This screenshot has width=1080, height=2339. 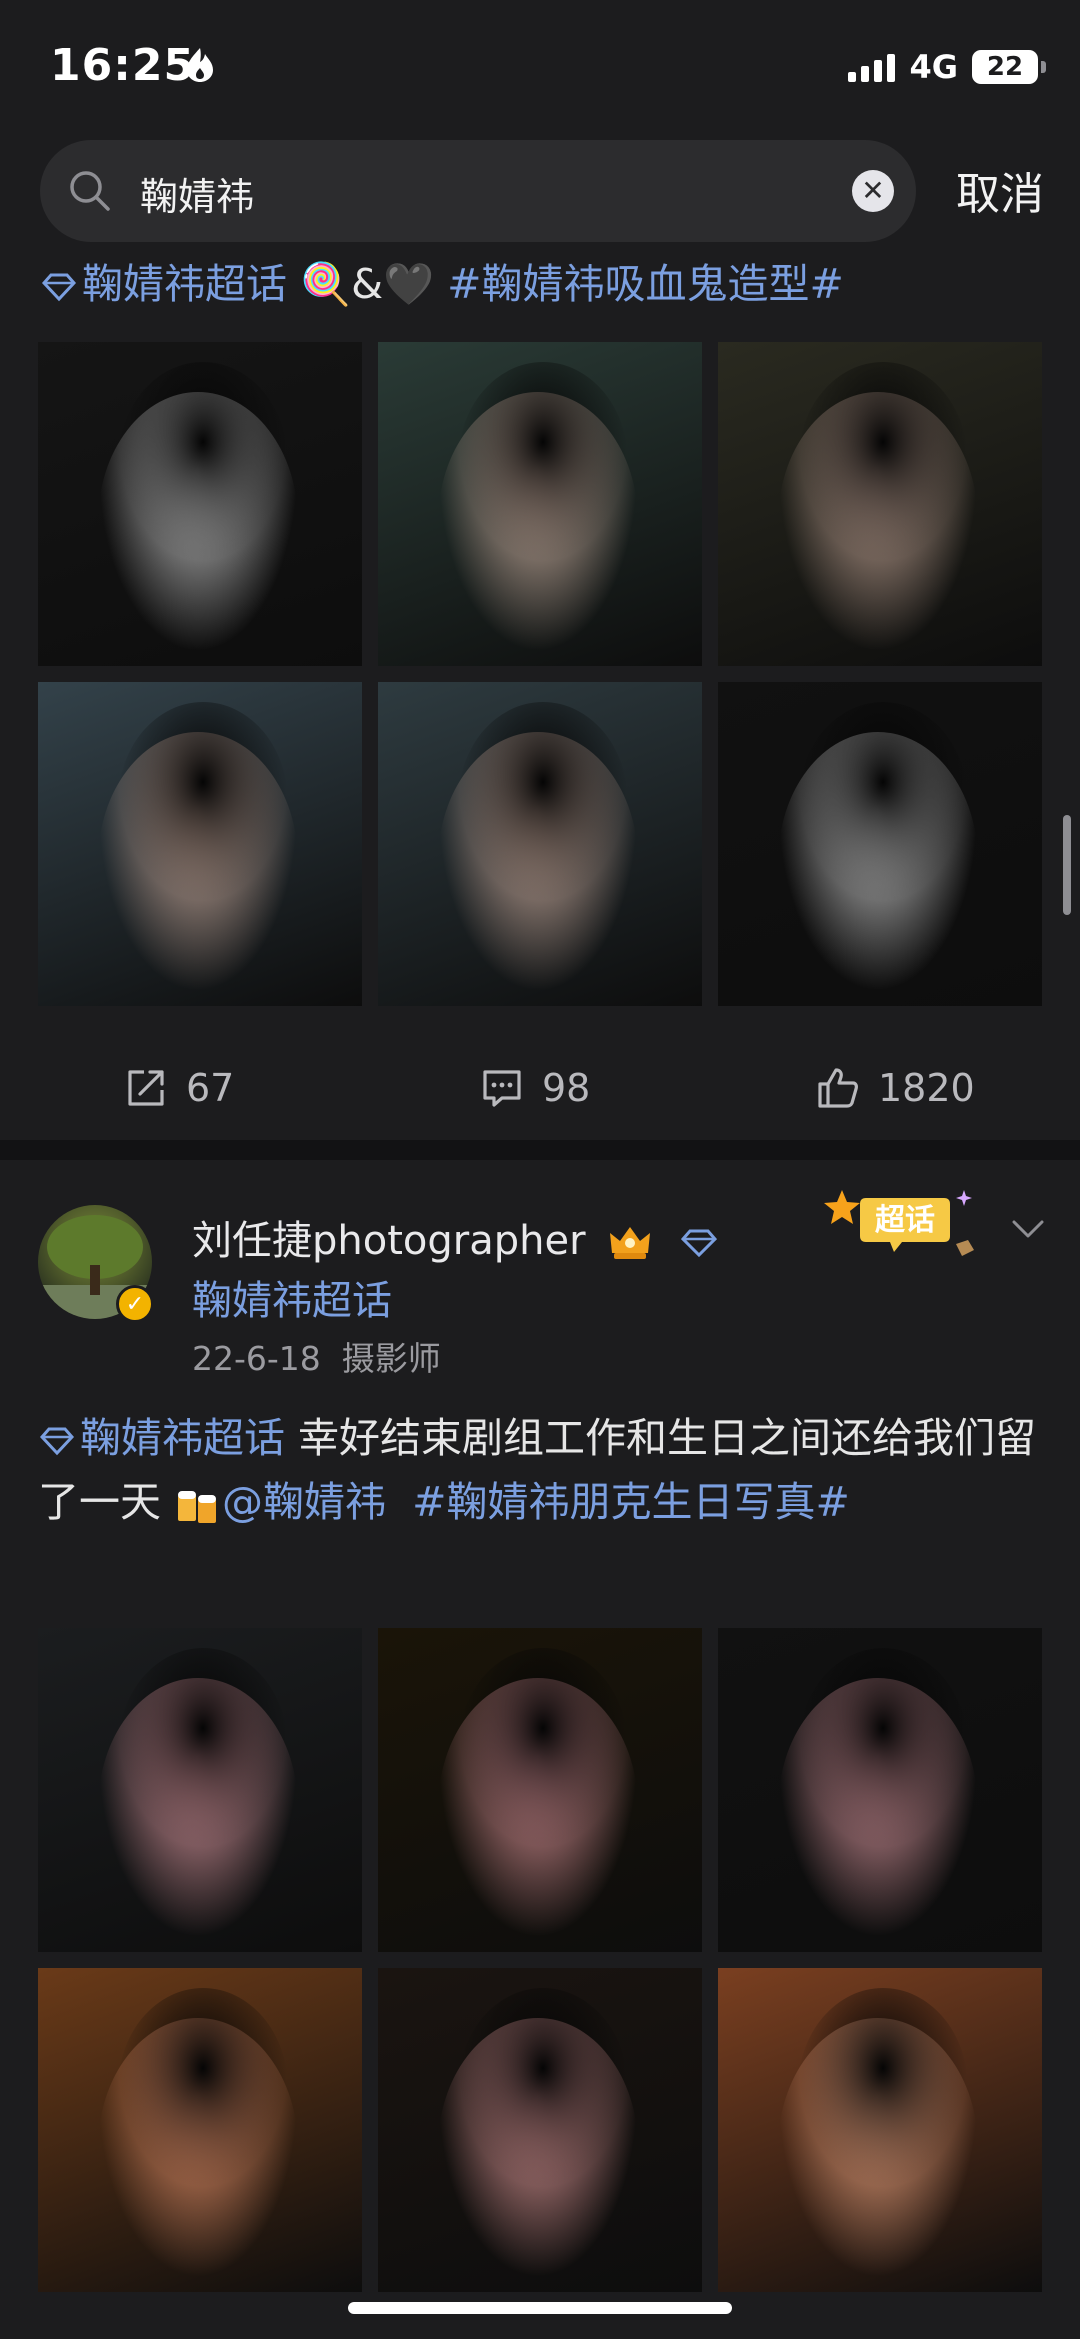 I want to click on status-indicators: 4G 22, so click(x=947, y=67).